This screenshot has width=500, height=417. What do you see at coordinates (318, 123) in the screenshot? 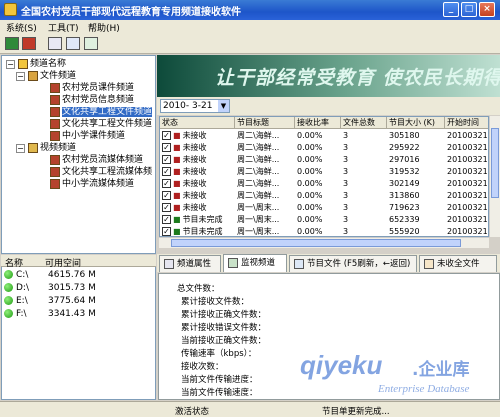
I see `col-ratio: 接收比率` at bounding box center [318, 123].